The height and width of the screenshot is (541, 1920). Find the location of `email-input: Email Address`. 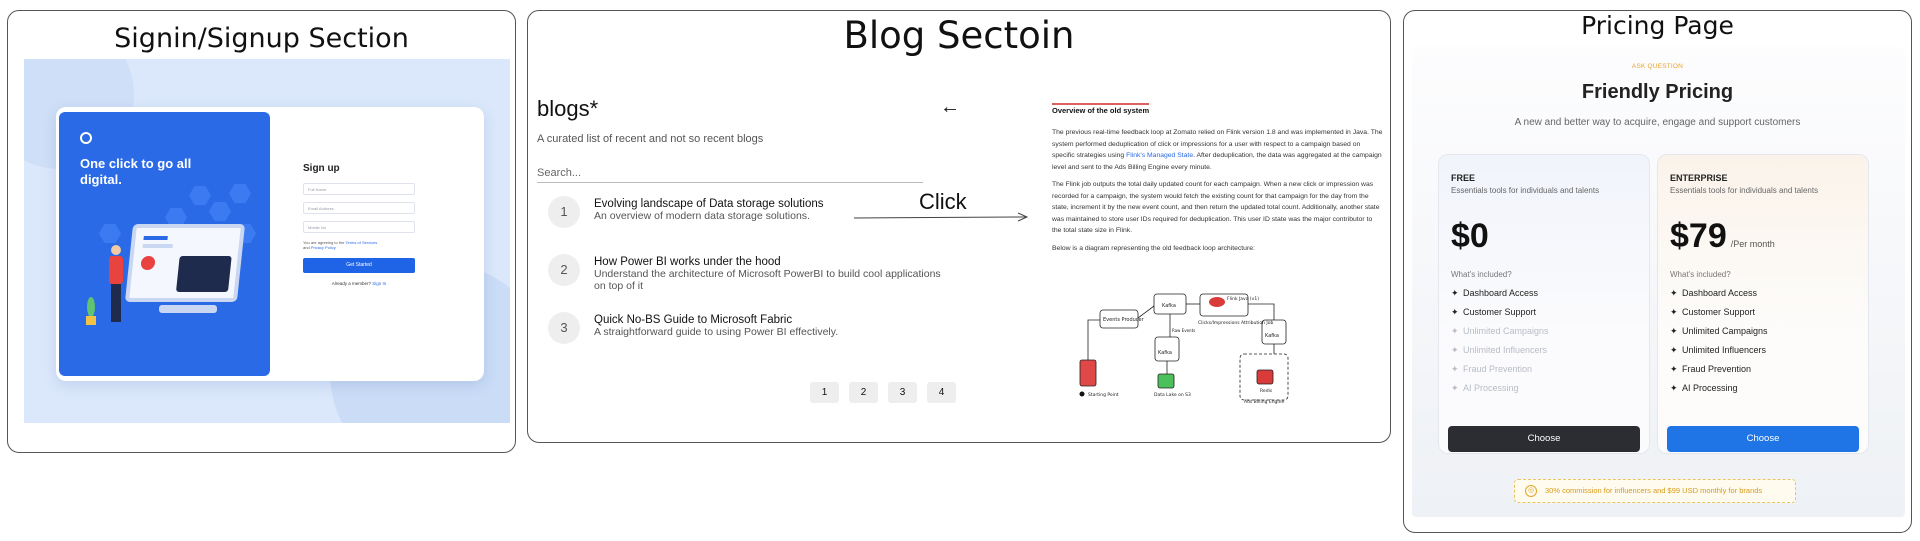

email-input: Email Address is located at coordinates (359, 208).